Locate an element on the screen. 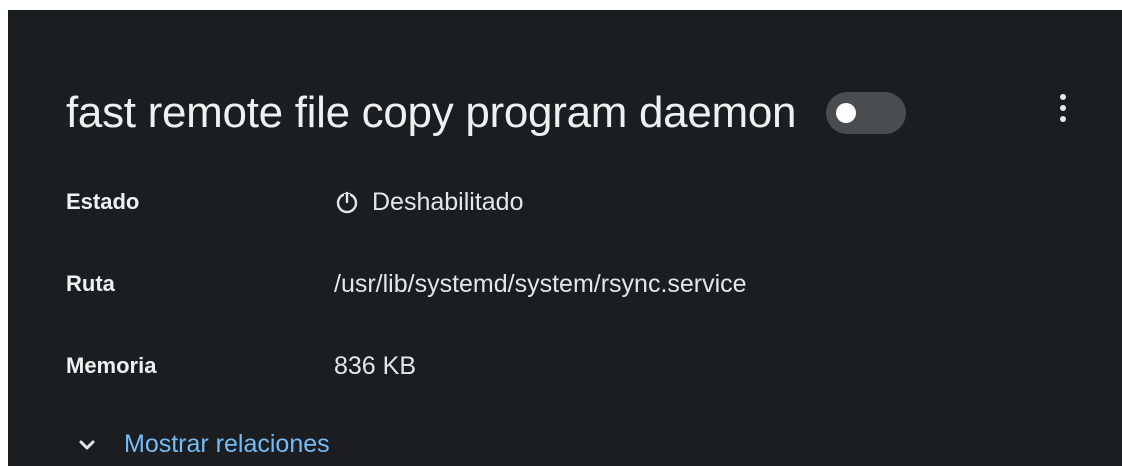 This screenshot has height=466, width=1122. show-relations-toggle: Mostrar relaciones is located at coordinates (204, 444).